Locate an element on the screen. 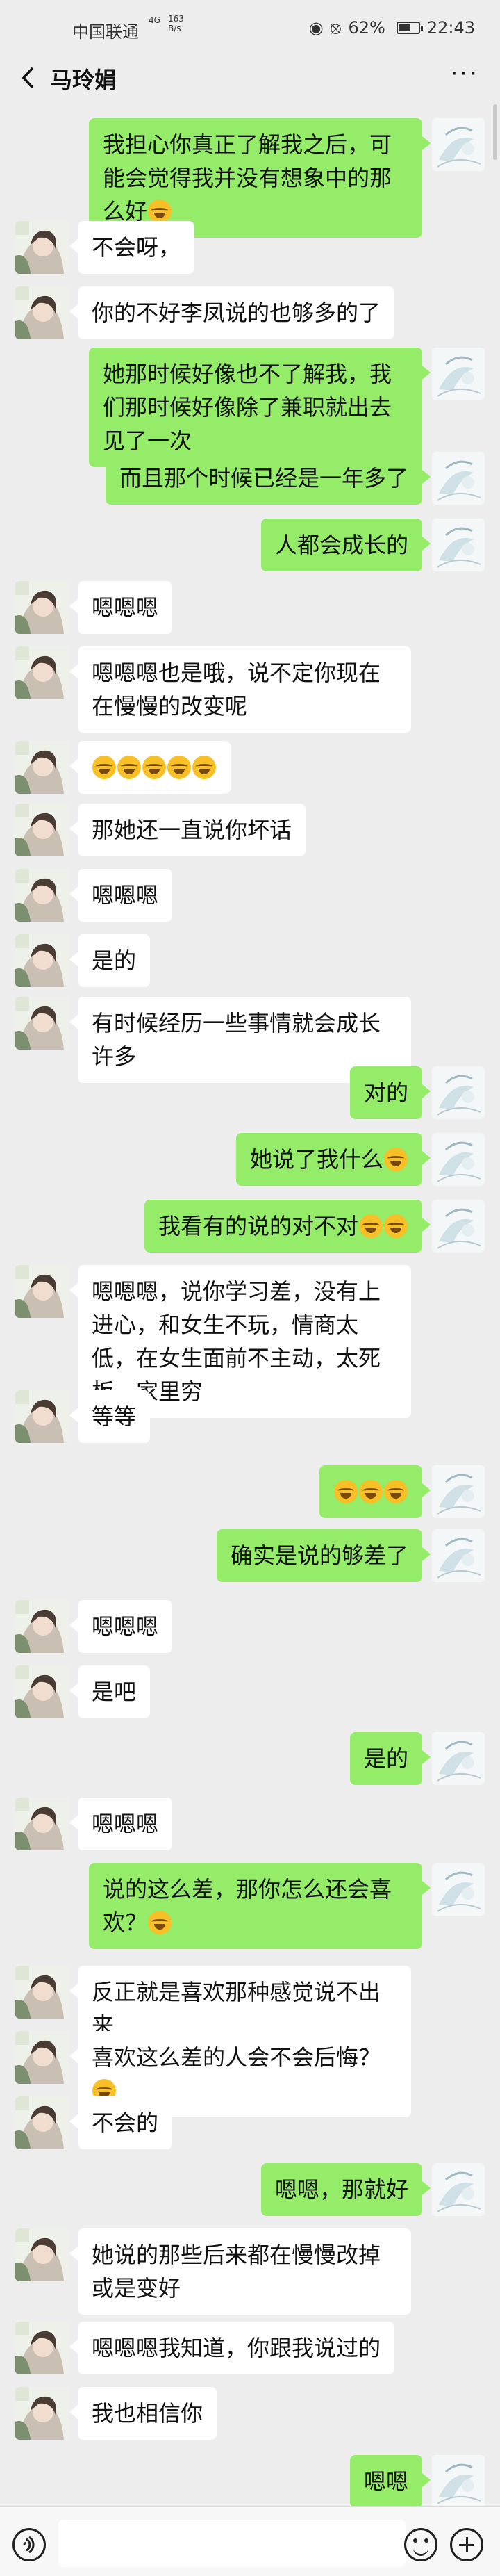 The width and height of the screenshot is (500, 2576). message-text: 嗯嗯嗯我知道，你跟我说过的 is located at coordinates (236, 2348).